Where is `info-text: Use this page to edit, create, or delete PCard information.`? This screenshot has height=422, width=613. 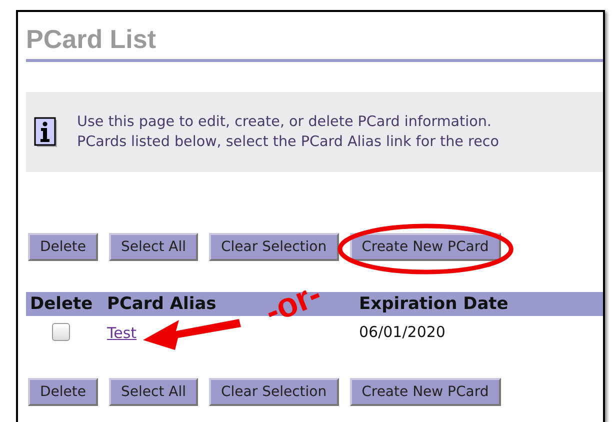
info-text: Use this page to edit, create, or delete PCard information. is located at coordinates (284, 122).